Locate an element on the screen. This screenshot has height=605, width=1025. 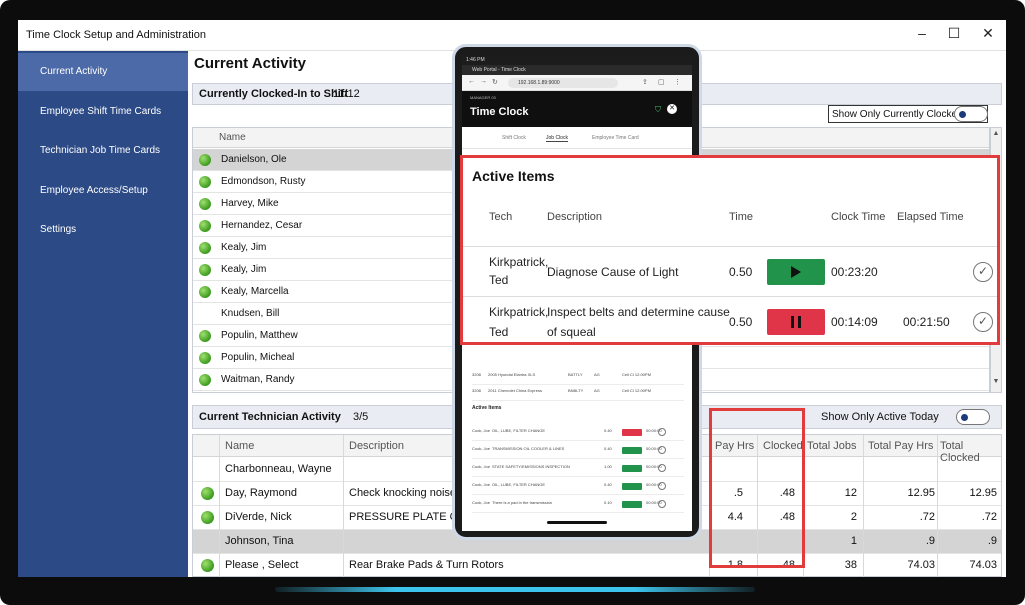
mini-cell: AG is located at coordinates (597, 374).